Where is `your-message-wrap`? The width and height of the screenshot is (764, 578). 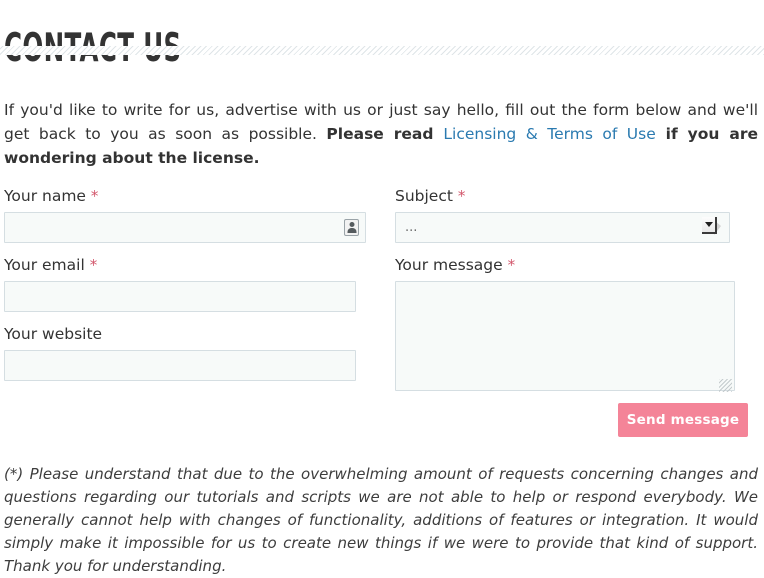 your-message-wrap is located at coordinates (565, 338).